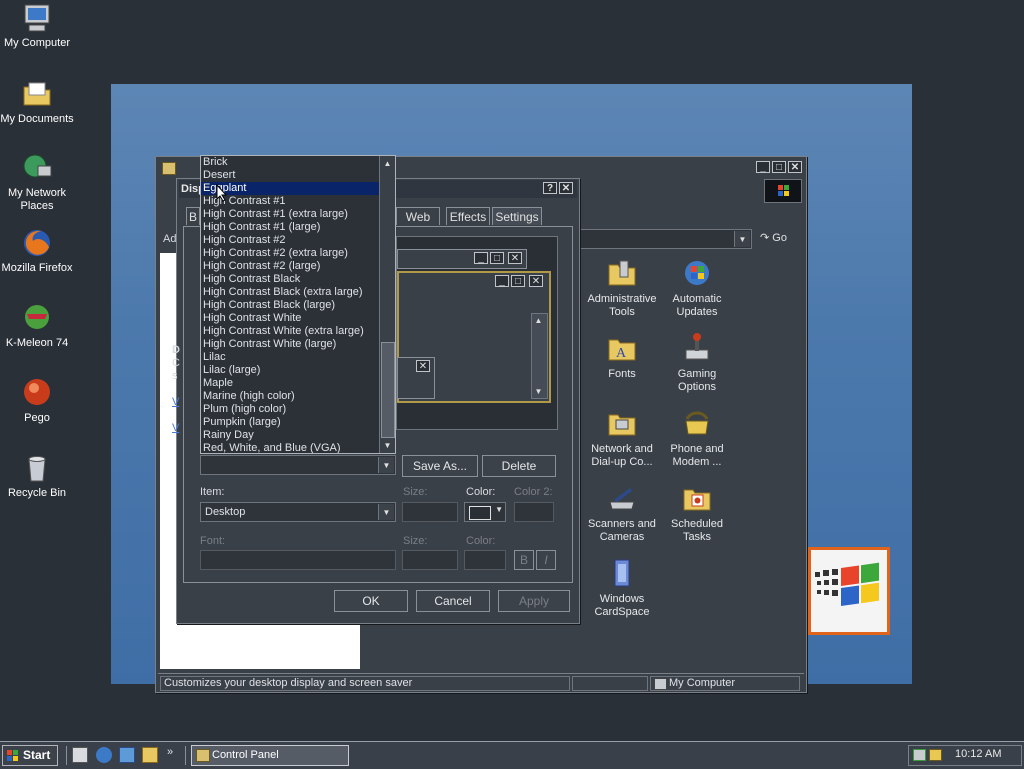 This screenshot has height=769, width=1024. Describe the element at coordinates (697, 513) in the screenshot. I see `cp-item-scheduled-tasks: Scheduled Tasks` at that location.